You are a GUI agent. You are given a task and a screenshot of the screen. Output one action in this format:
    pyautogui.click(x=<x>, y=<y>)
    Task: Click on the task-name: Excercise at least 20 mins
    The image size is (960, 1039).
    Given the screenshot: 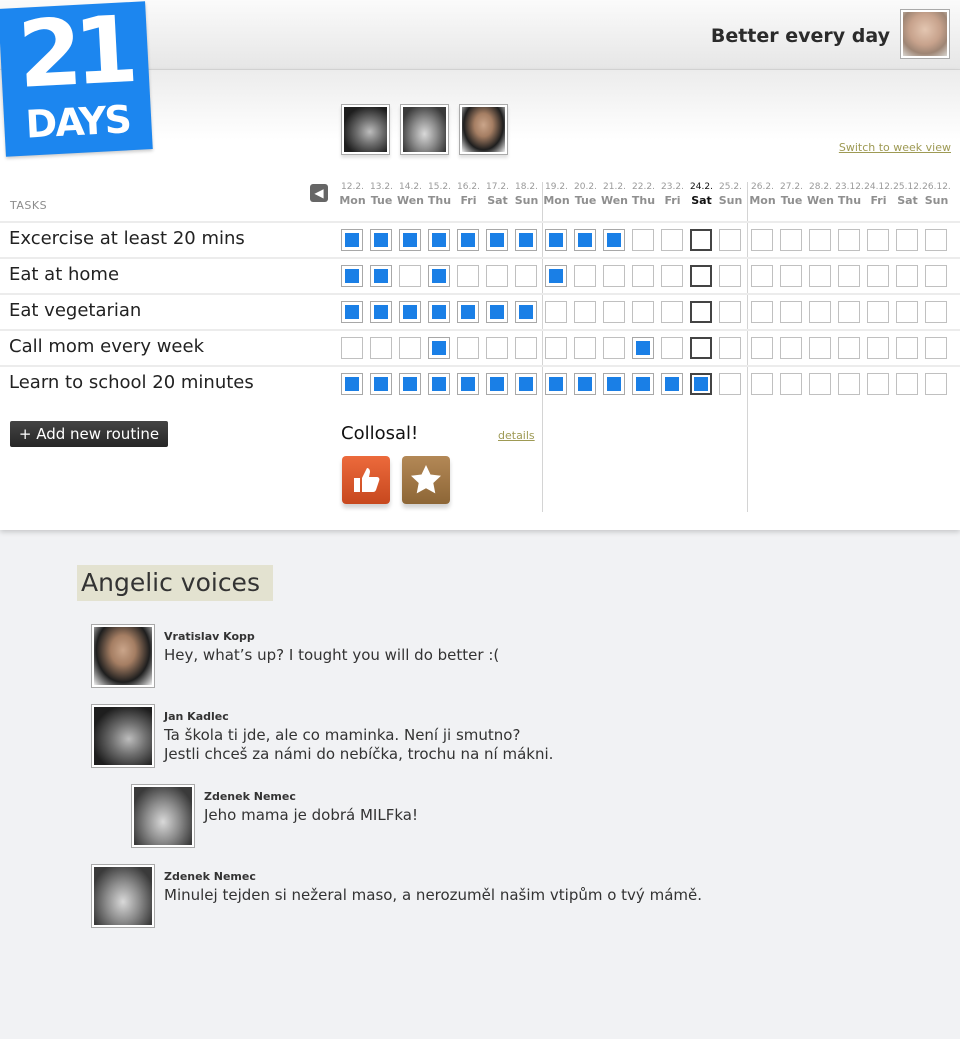 What is the action you would take?
    pyautogui.click(x=127, y=238)
    